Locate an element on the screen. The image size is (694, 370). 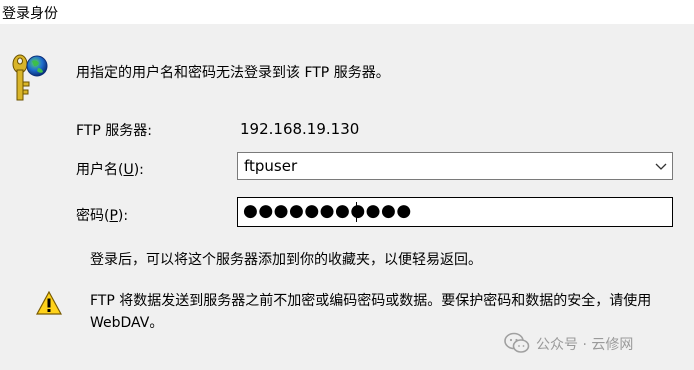
chevron-down-icon is located at coordinates (661, 166).